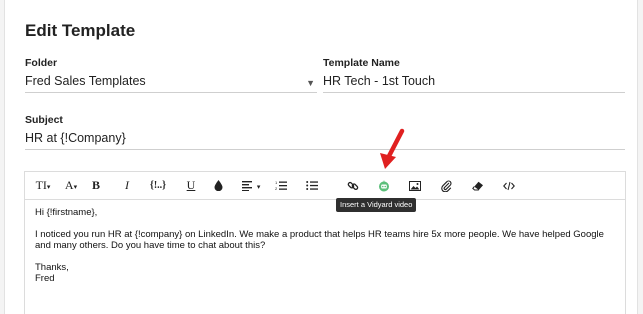 The image size is (643, 314). I want to click on svg-text: 2, so click(276, 188).